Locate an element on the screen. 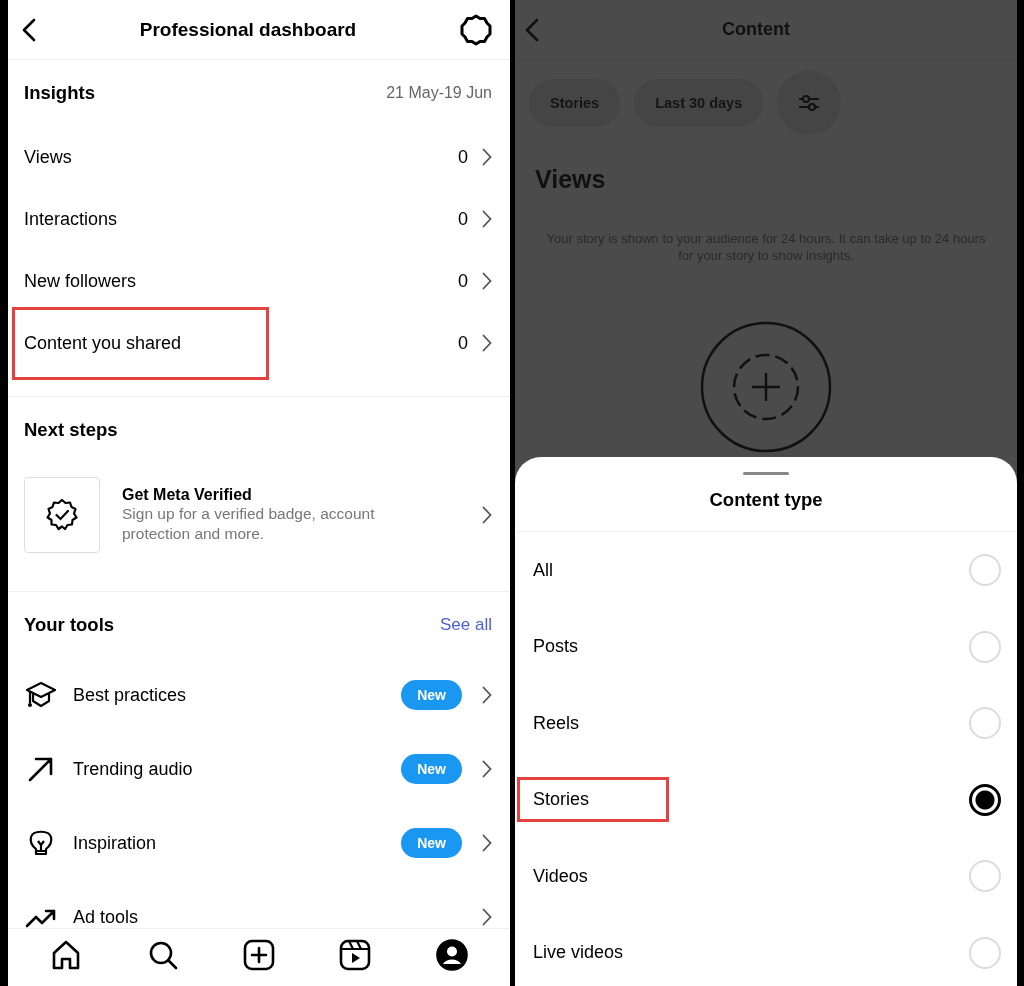  insight-label: Views is located at coordinates (241, 157).